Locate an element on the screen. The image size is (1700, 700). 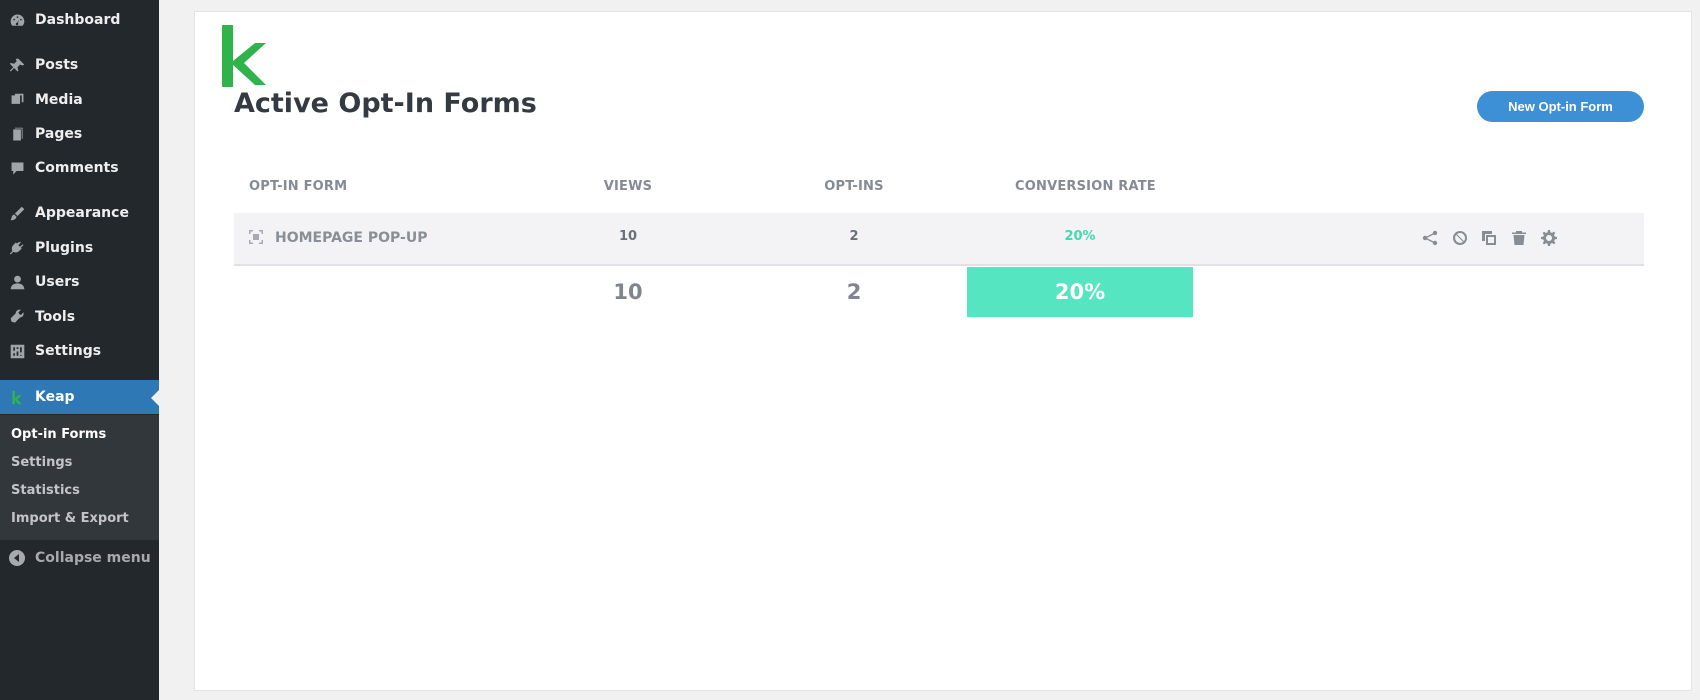
sidebar-item-users: Users is located at coordinates (79, 282).